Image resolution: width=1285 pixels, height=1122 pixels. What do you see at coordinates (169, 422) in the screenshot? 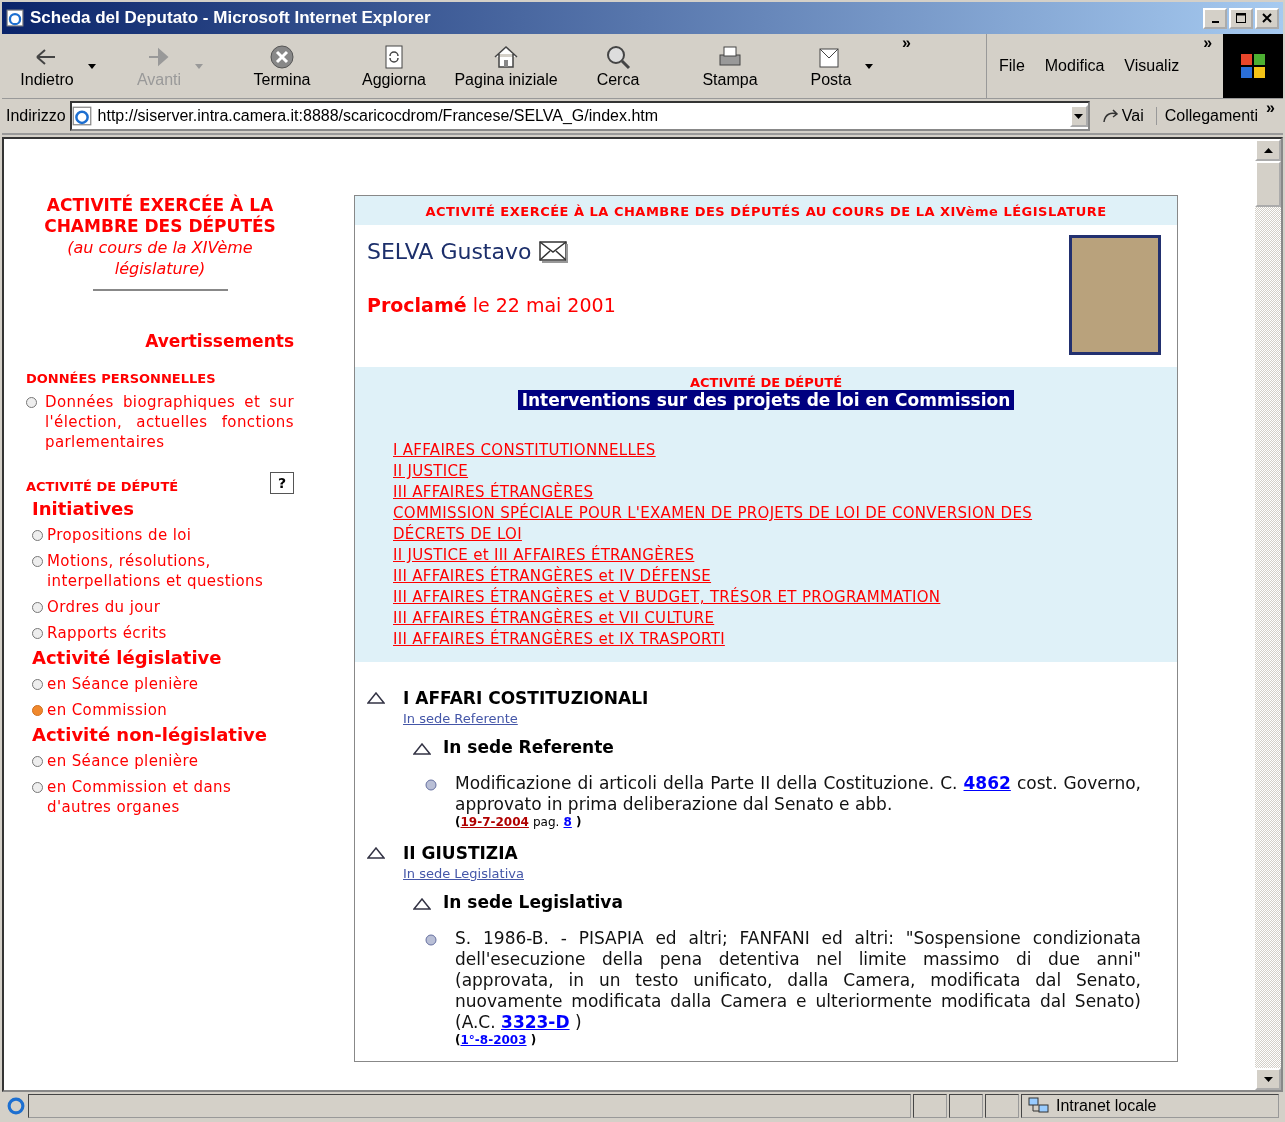
I see `sidebar-link: Données biographiques et sur l'élection, actuelles fonctions parlementaires` at bounding box center [169, 422].